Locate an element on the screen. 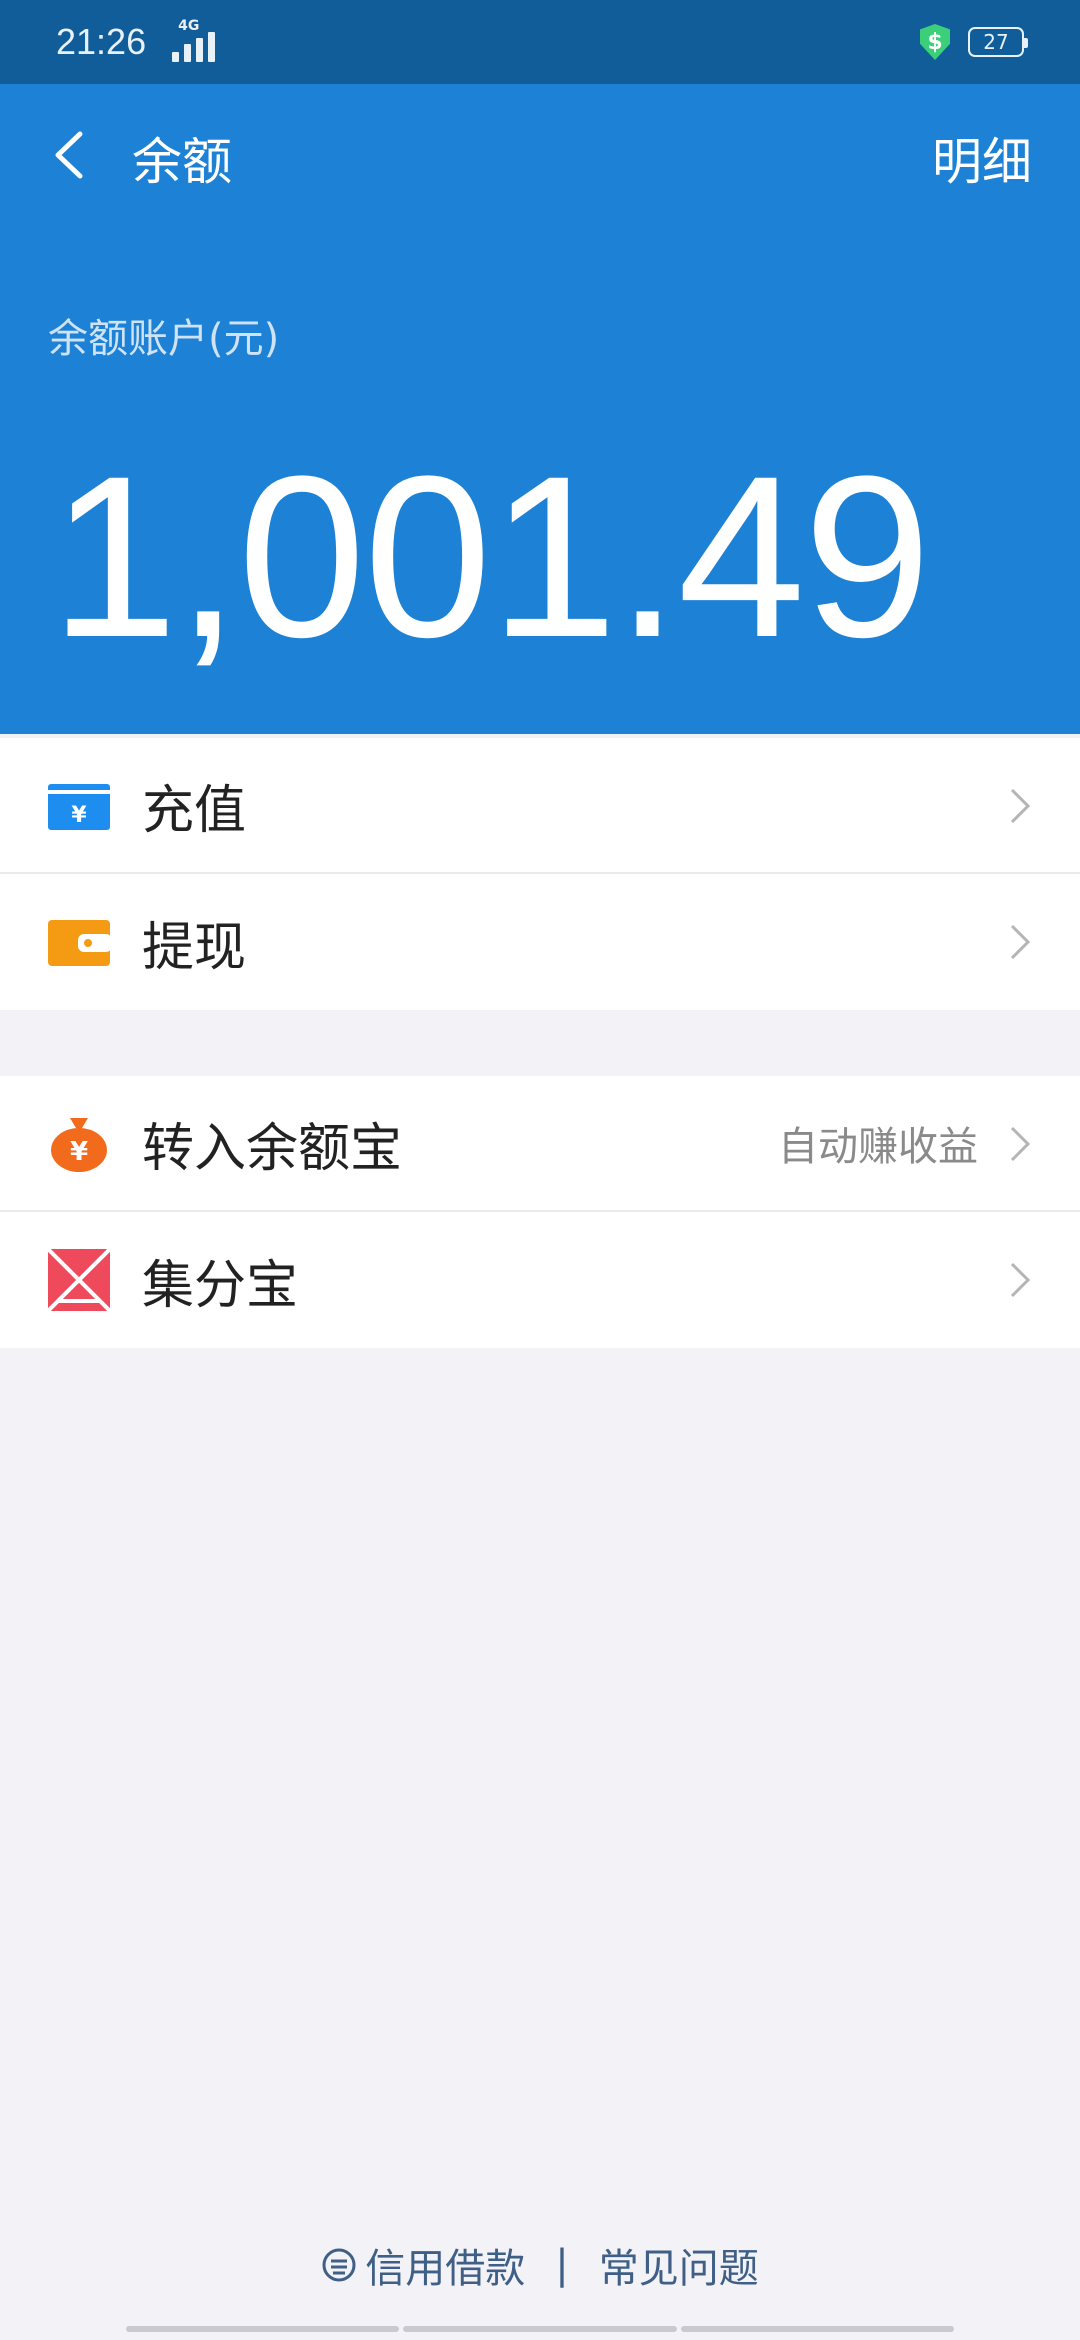 The image size is (1080, 2340). page-title: 余额 is located at coordinates (182, 162).